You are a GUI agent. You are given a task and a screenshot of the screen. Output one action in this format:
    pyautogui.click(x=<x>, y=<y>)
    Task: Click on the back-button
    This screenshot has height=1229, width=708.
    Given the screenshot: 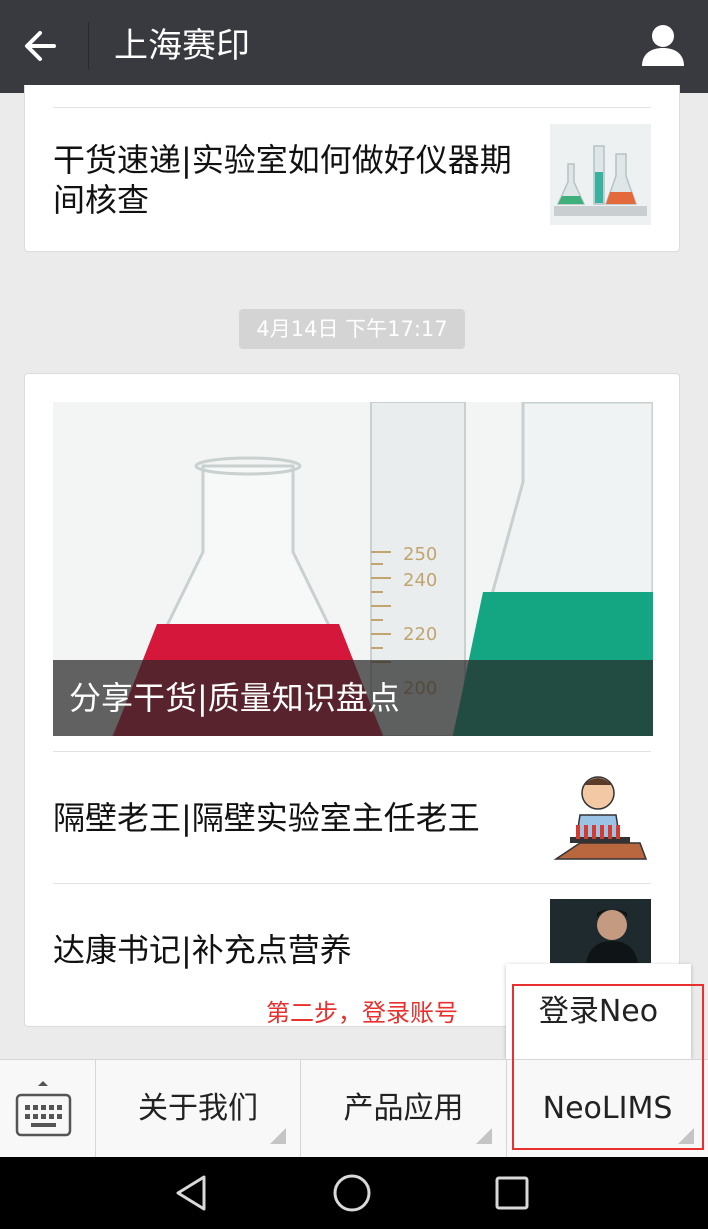 What is the action you would take?
    pyautogui.click(x=42, y=46)
    